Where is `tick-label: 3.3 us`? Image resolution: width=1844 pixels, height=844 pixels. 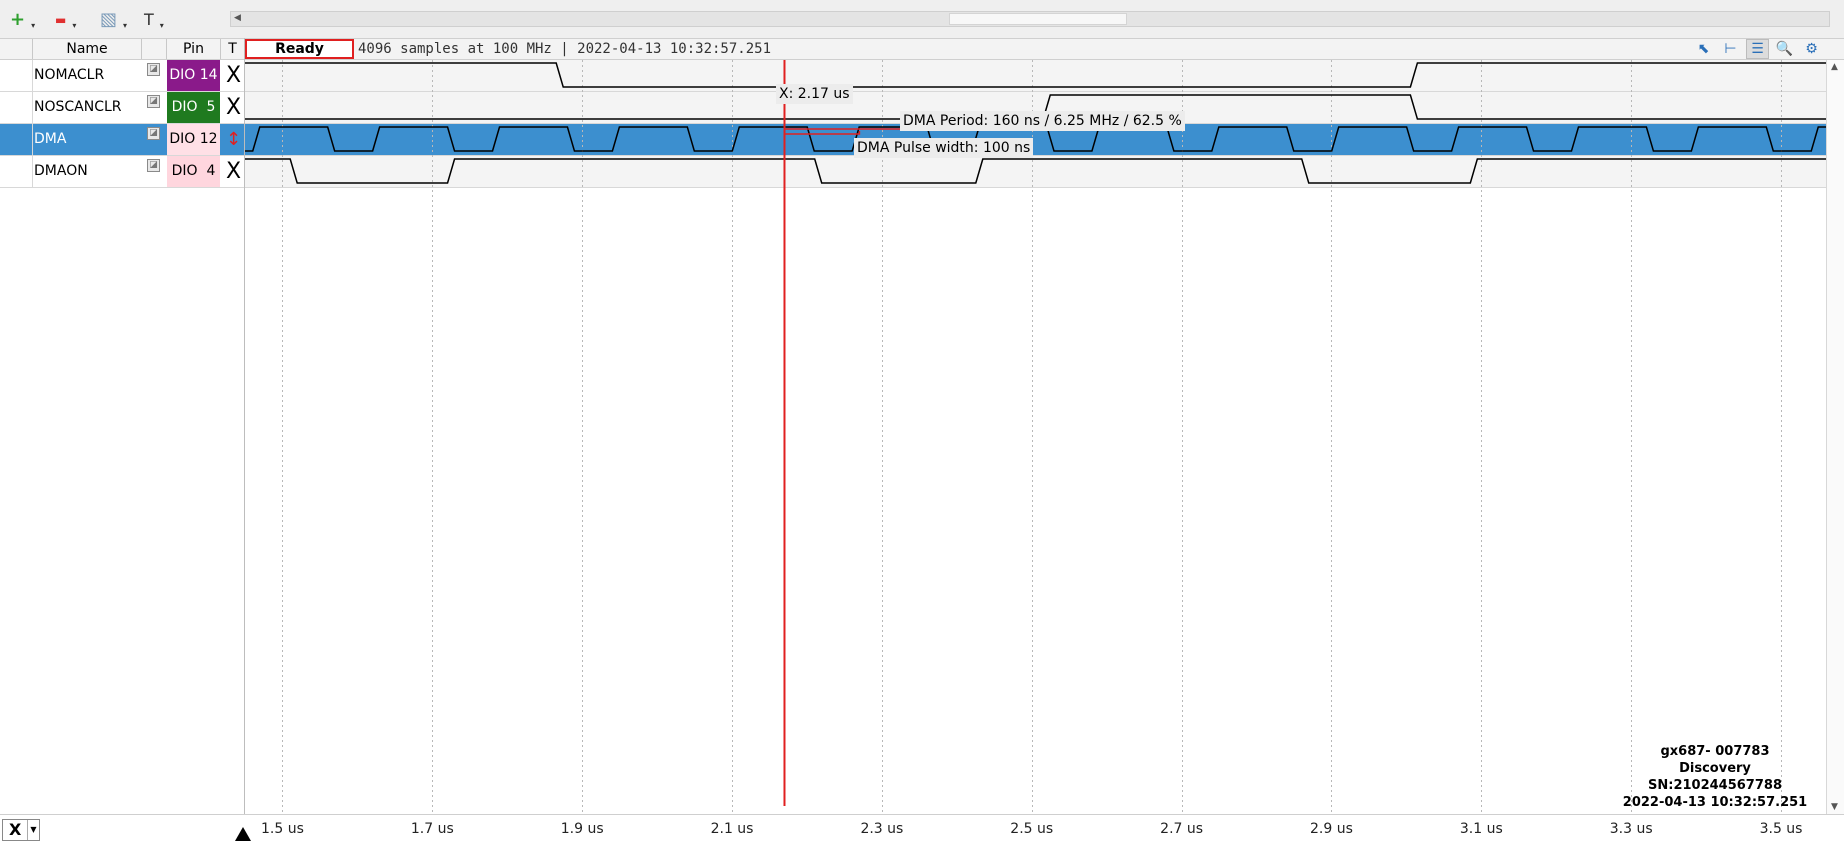 tick-label: 3.3 us is located at coordinates (1631, 829).